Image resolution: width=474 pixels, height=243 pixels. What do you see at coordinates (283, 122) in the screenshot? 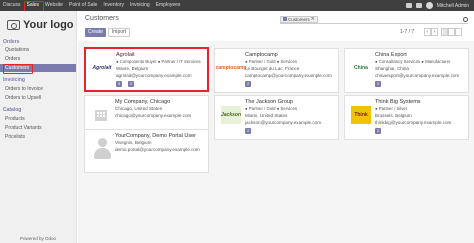
I see `card-email: jackson@yourcompany.example.com` at bounding box center [283, 122].